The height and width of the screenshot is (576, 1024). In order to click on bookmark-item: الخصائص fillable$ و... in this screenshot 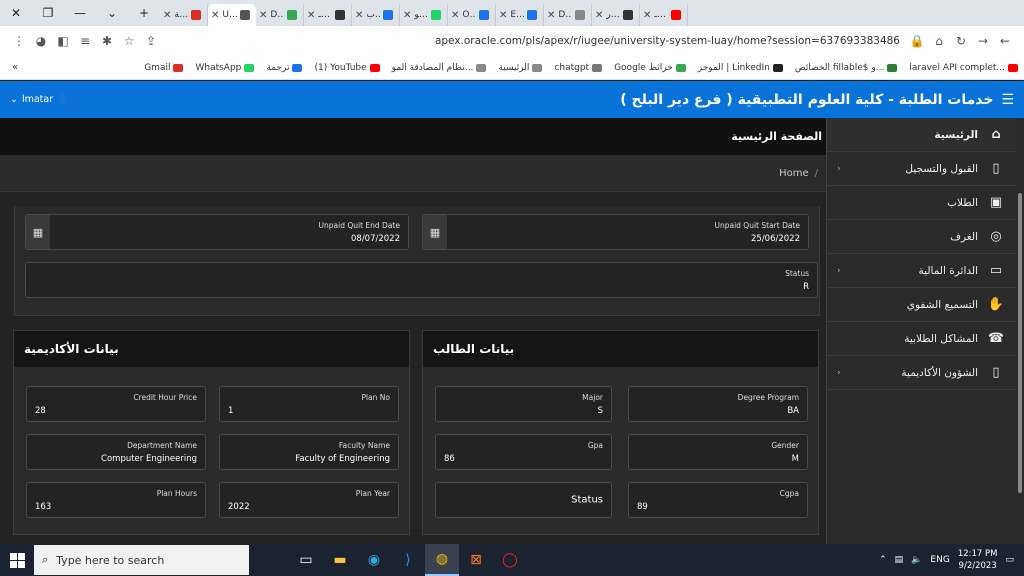, I will do `click(846, 68)`.